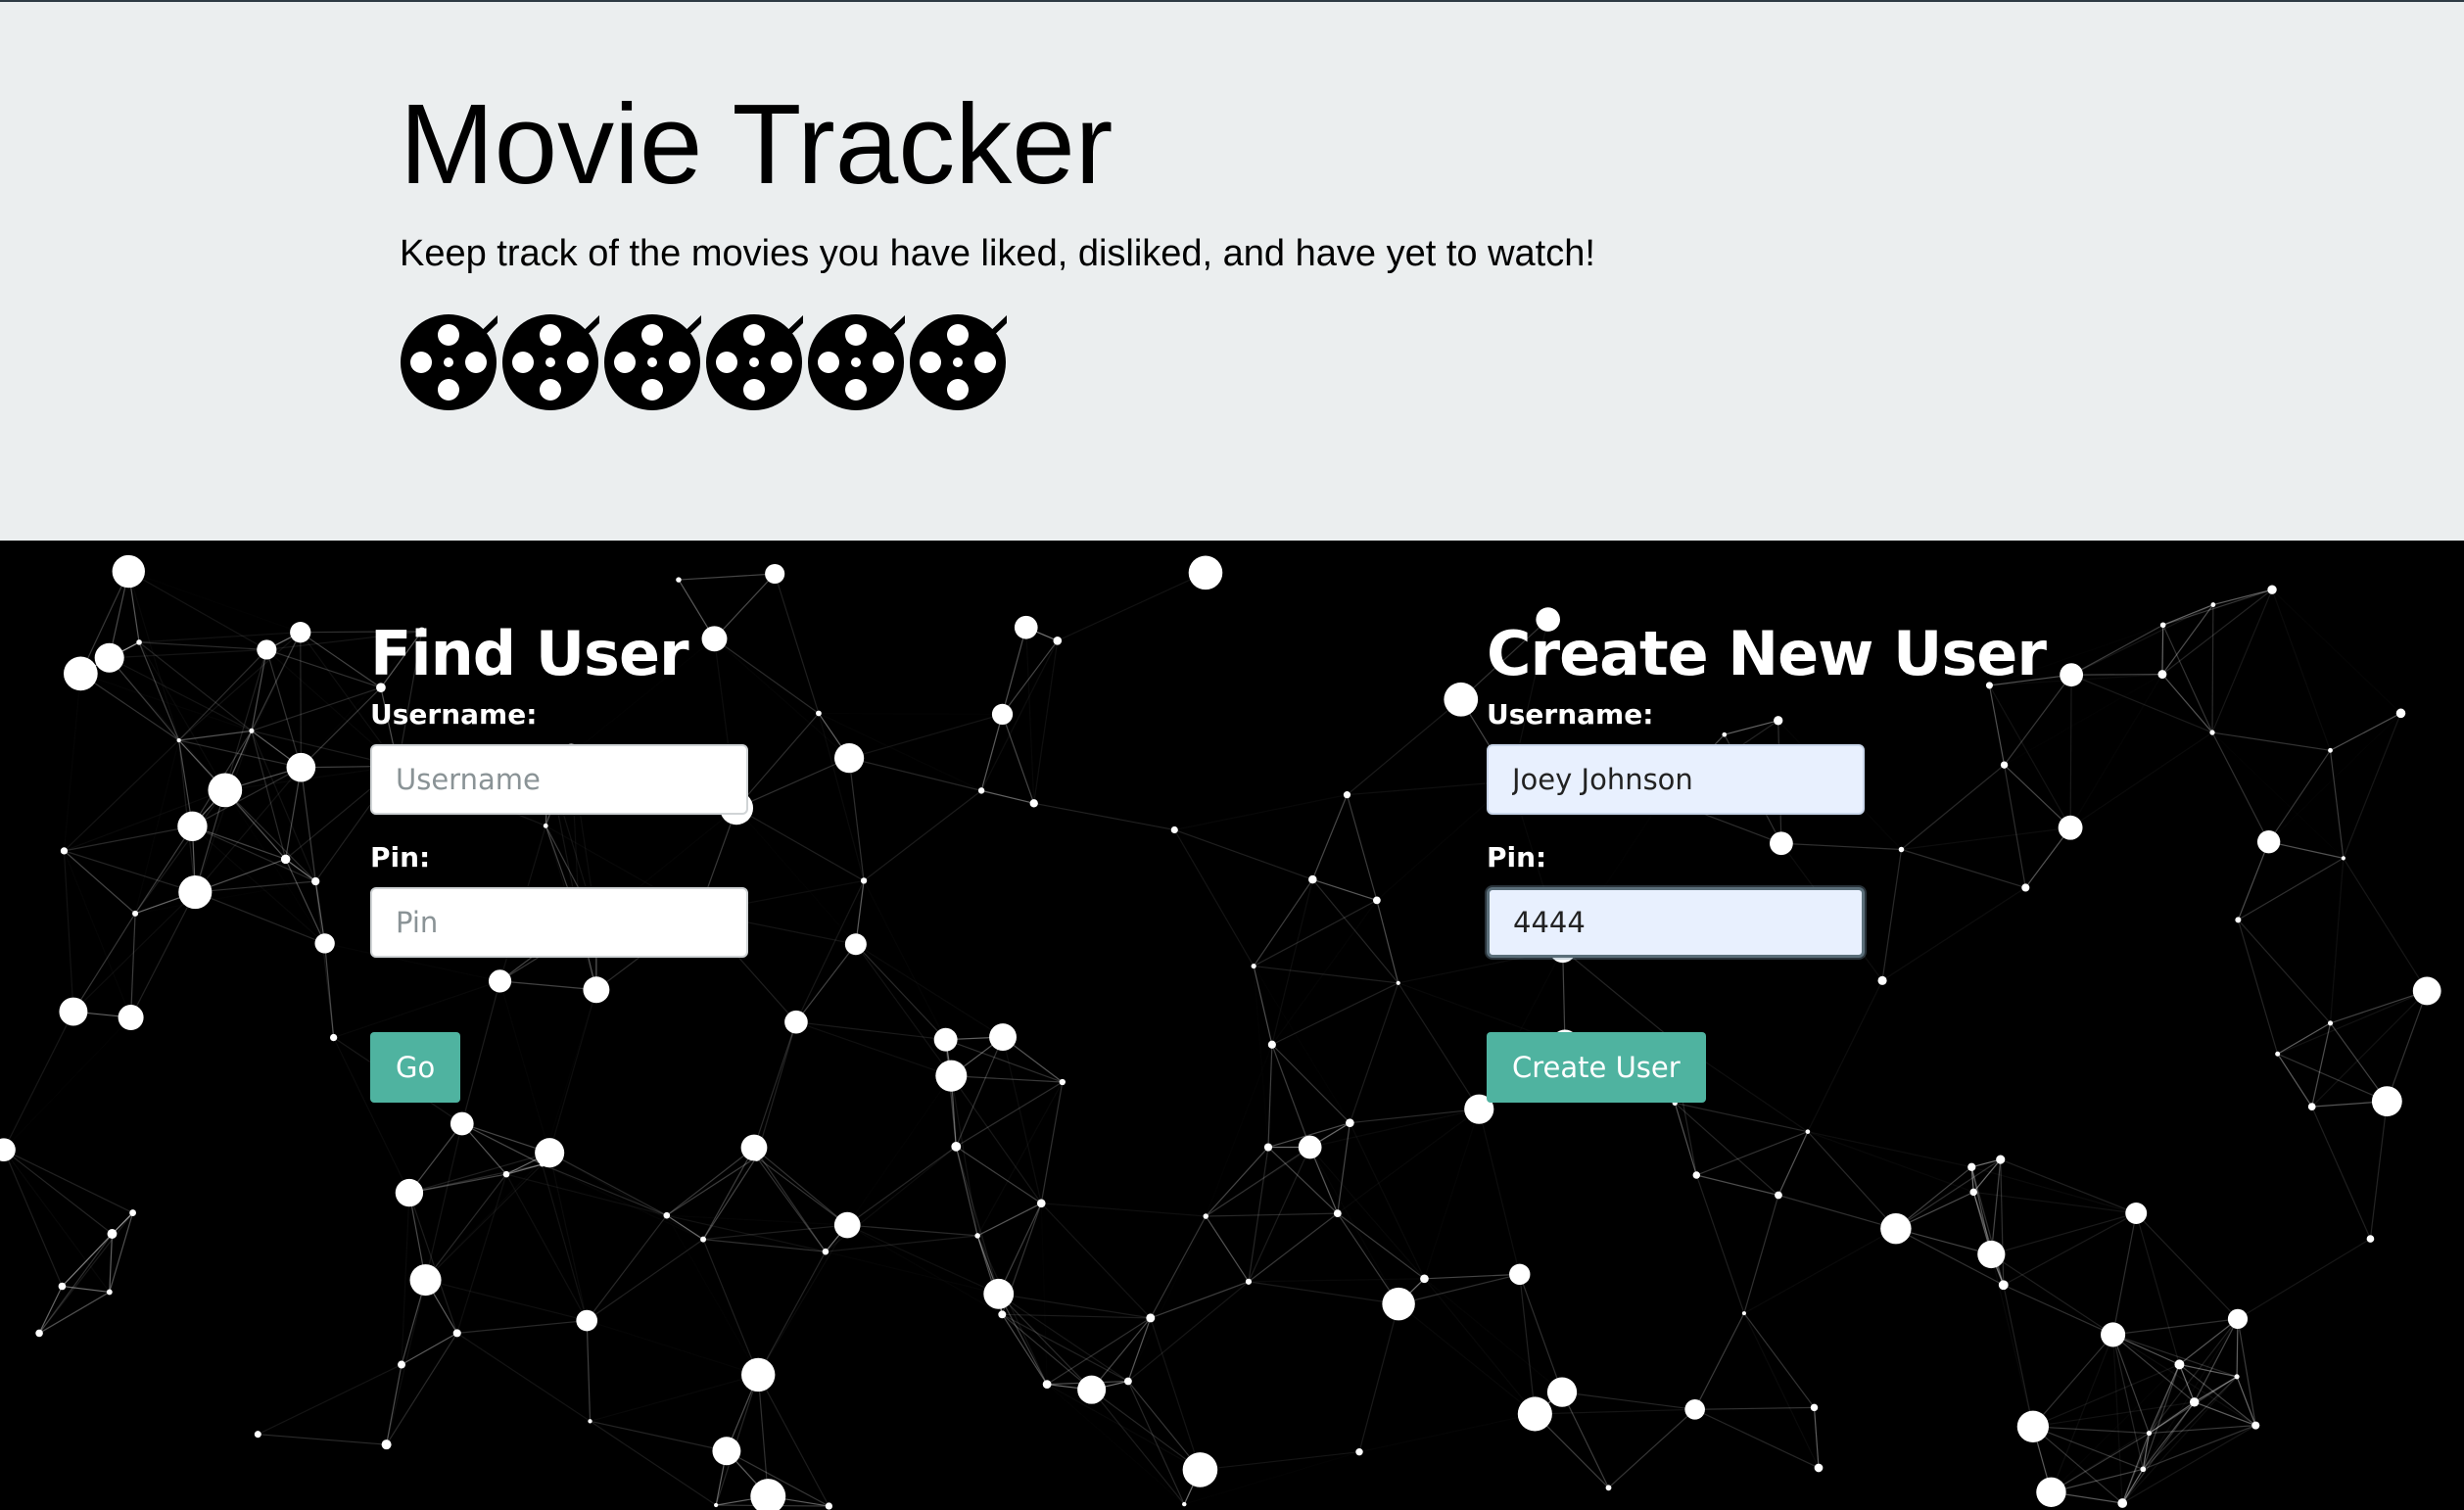 Image resolution: width=2464 pixels, height=1510 pixels. What do you see at coordinates (1596, 1067) in the screenshot?
I see `create-user-button: Create User` at bounding box center [1596, 1067].